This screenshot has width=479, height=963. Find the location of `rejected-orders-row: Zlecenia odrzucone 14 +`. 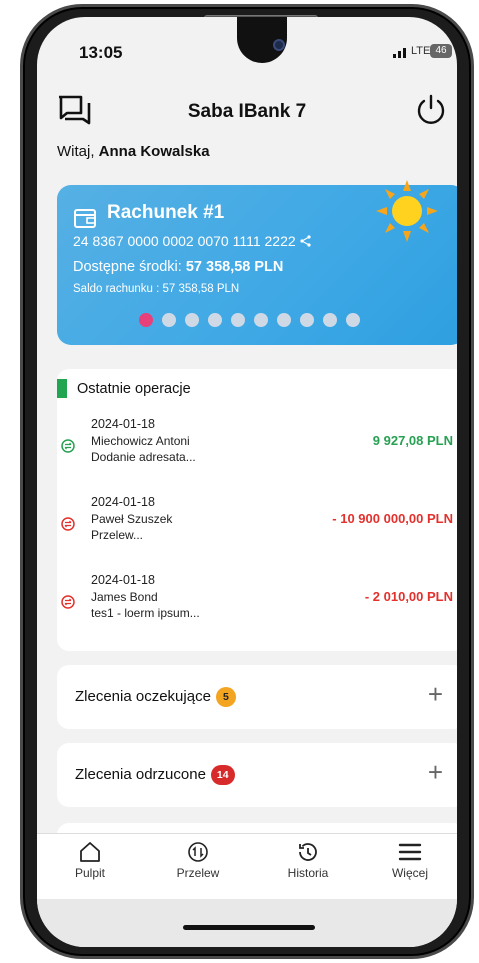

rejected-orders-row: Zlecenia odrzucone 14 + is located at coordinates (257, 775).